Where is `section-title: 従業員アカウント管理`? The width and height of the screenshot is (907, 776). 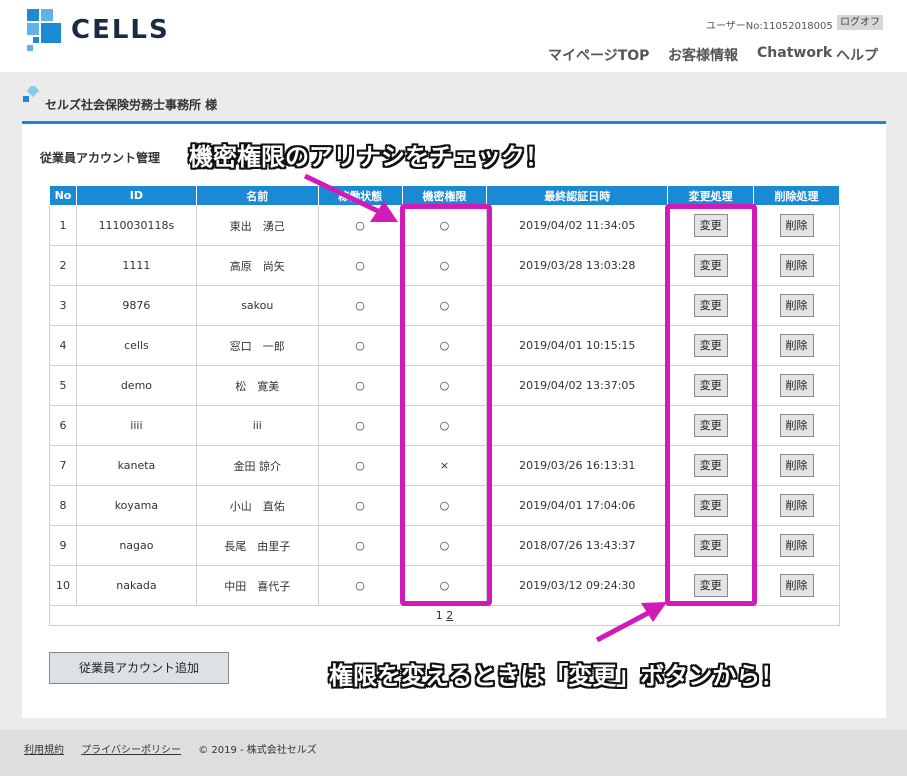 section-title: 従業員アカウント管理 is located at coordinates (100, 158).